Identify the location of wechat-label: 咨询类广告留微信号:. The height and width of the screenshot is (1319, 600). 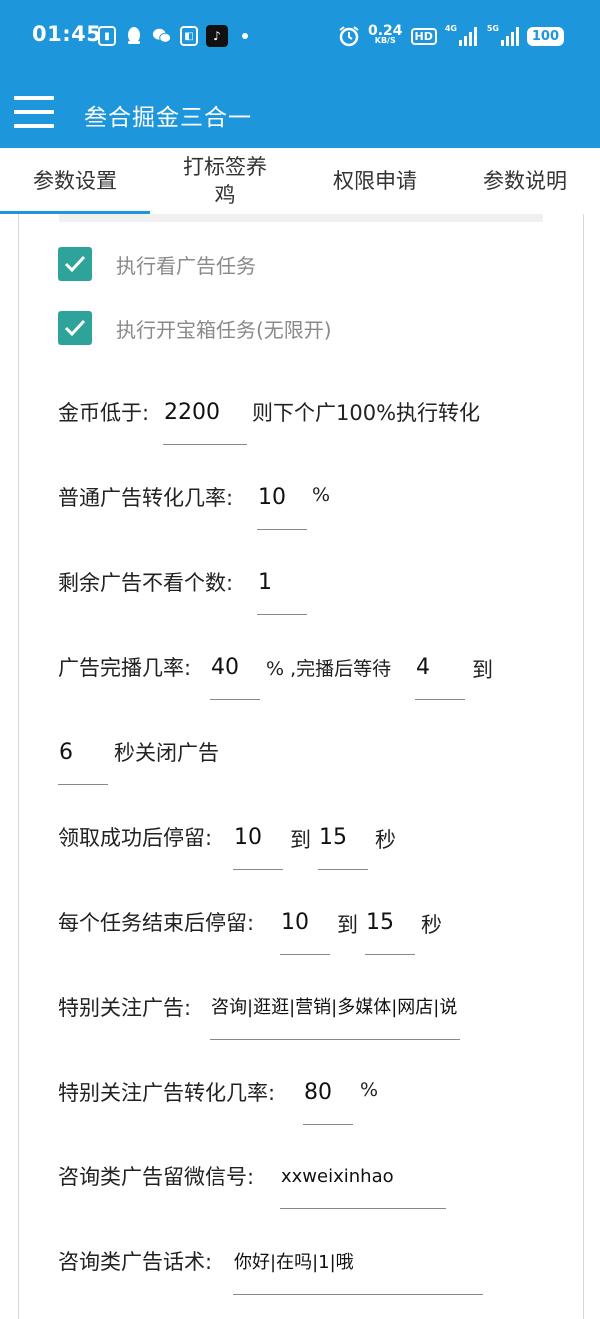
(156, 1177).